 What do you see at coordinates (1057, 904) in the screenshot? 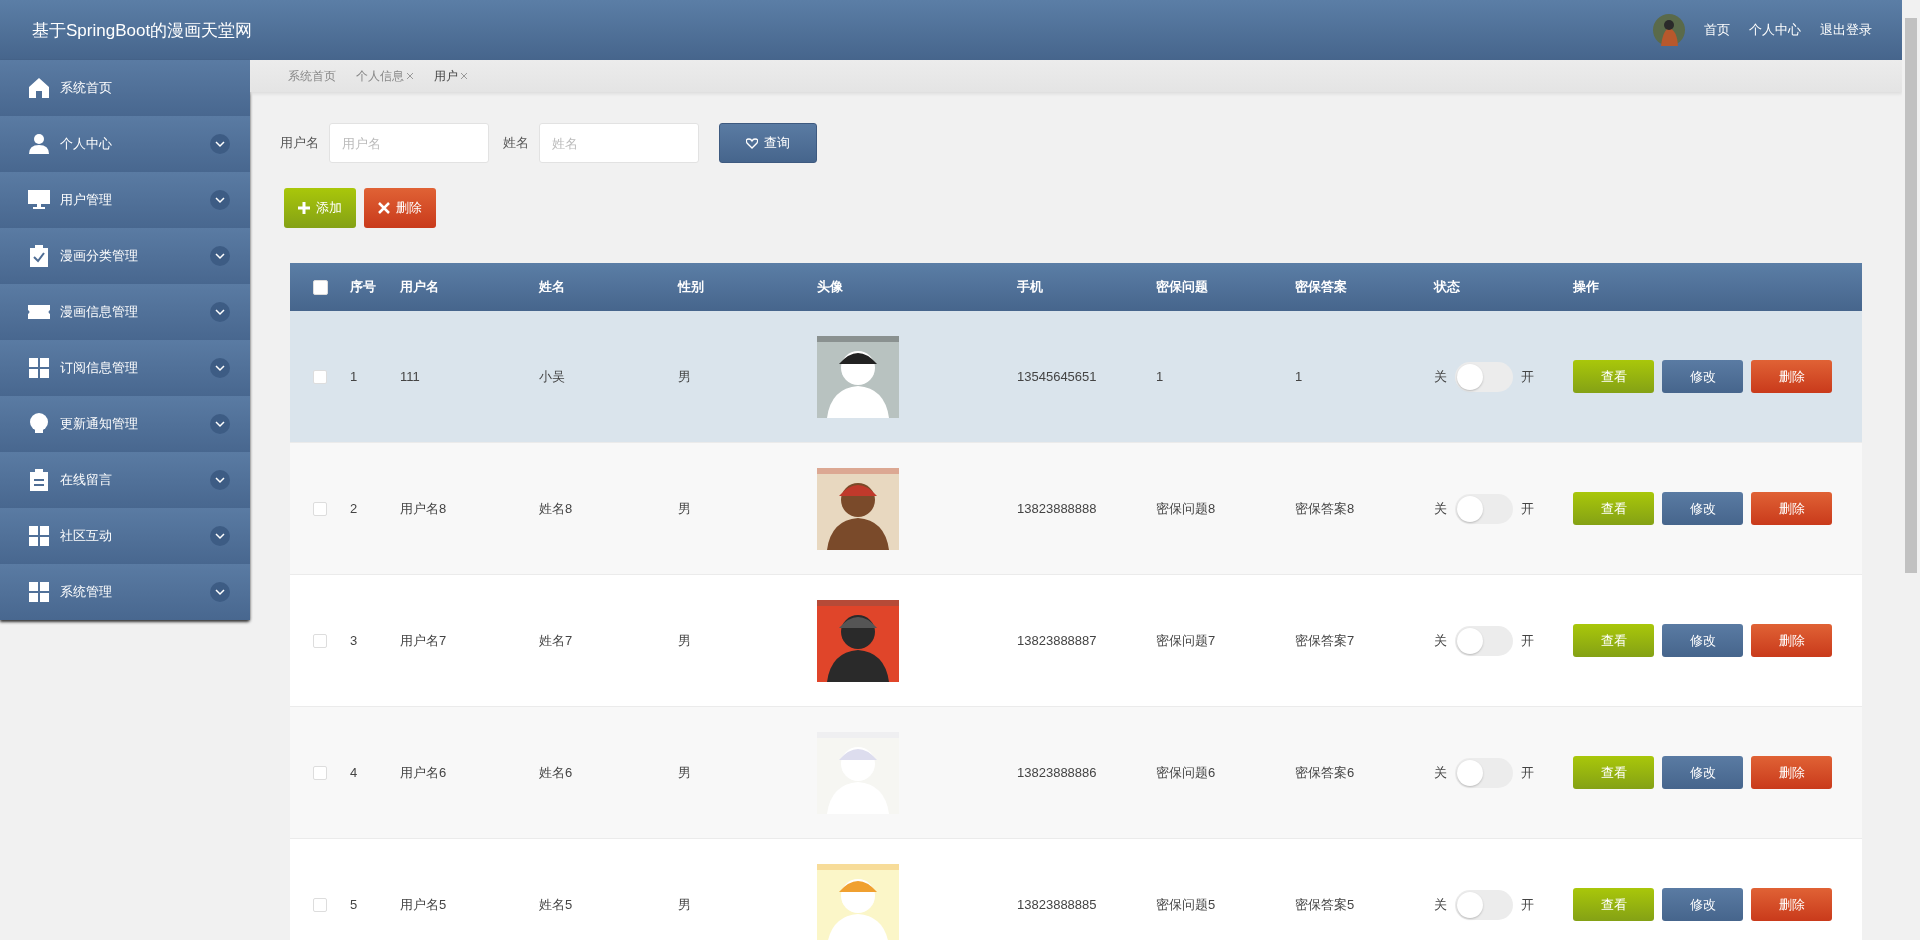
I see `table-cell: 13823888885` at bounding box center [1057, 904].